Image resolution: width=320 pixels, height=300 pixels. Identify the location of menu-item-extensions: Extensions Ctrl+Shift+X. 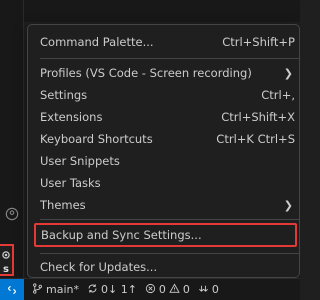
(165, 117).